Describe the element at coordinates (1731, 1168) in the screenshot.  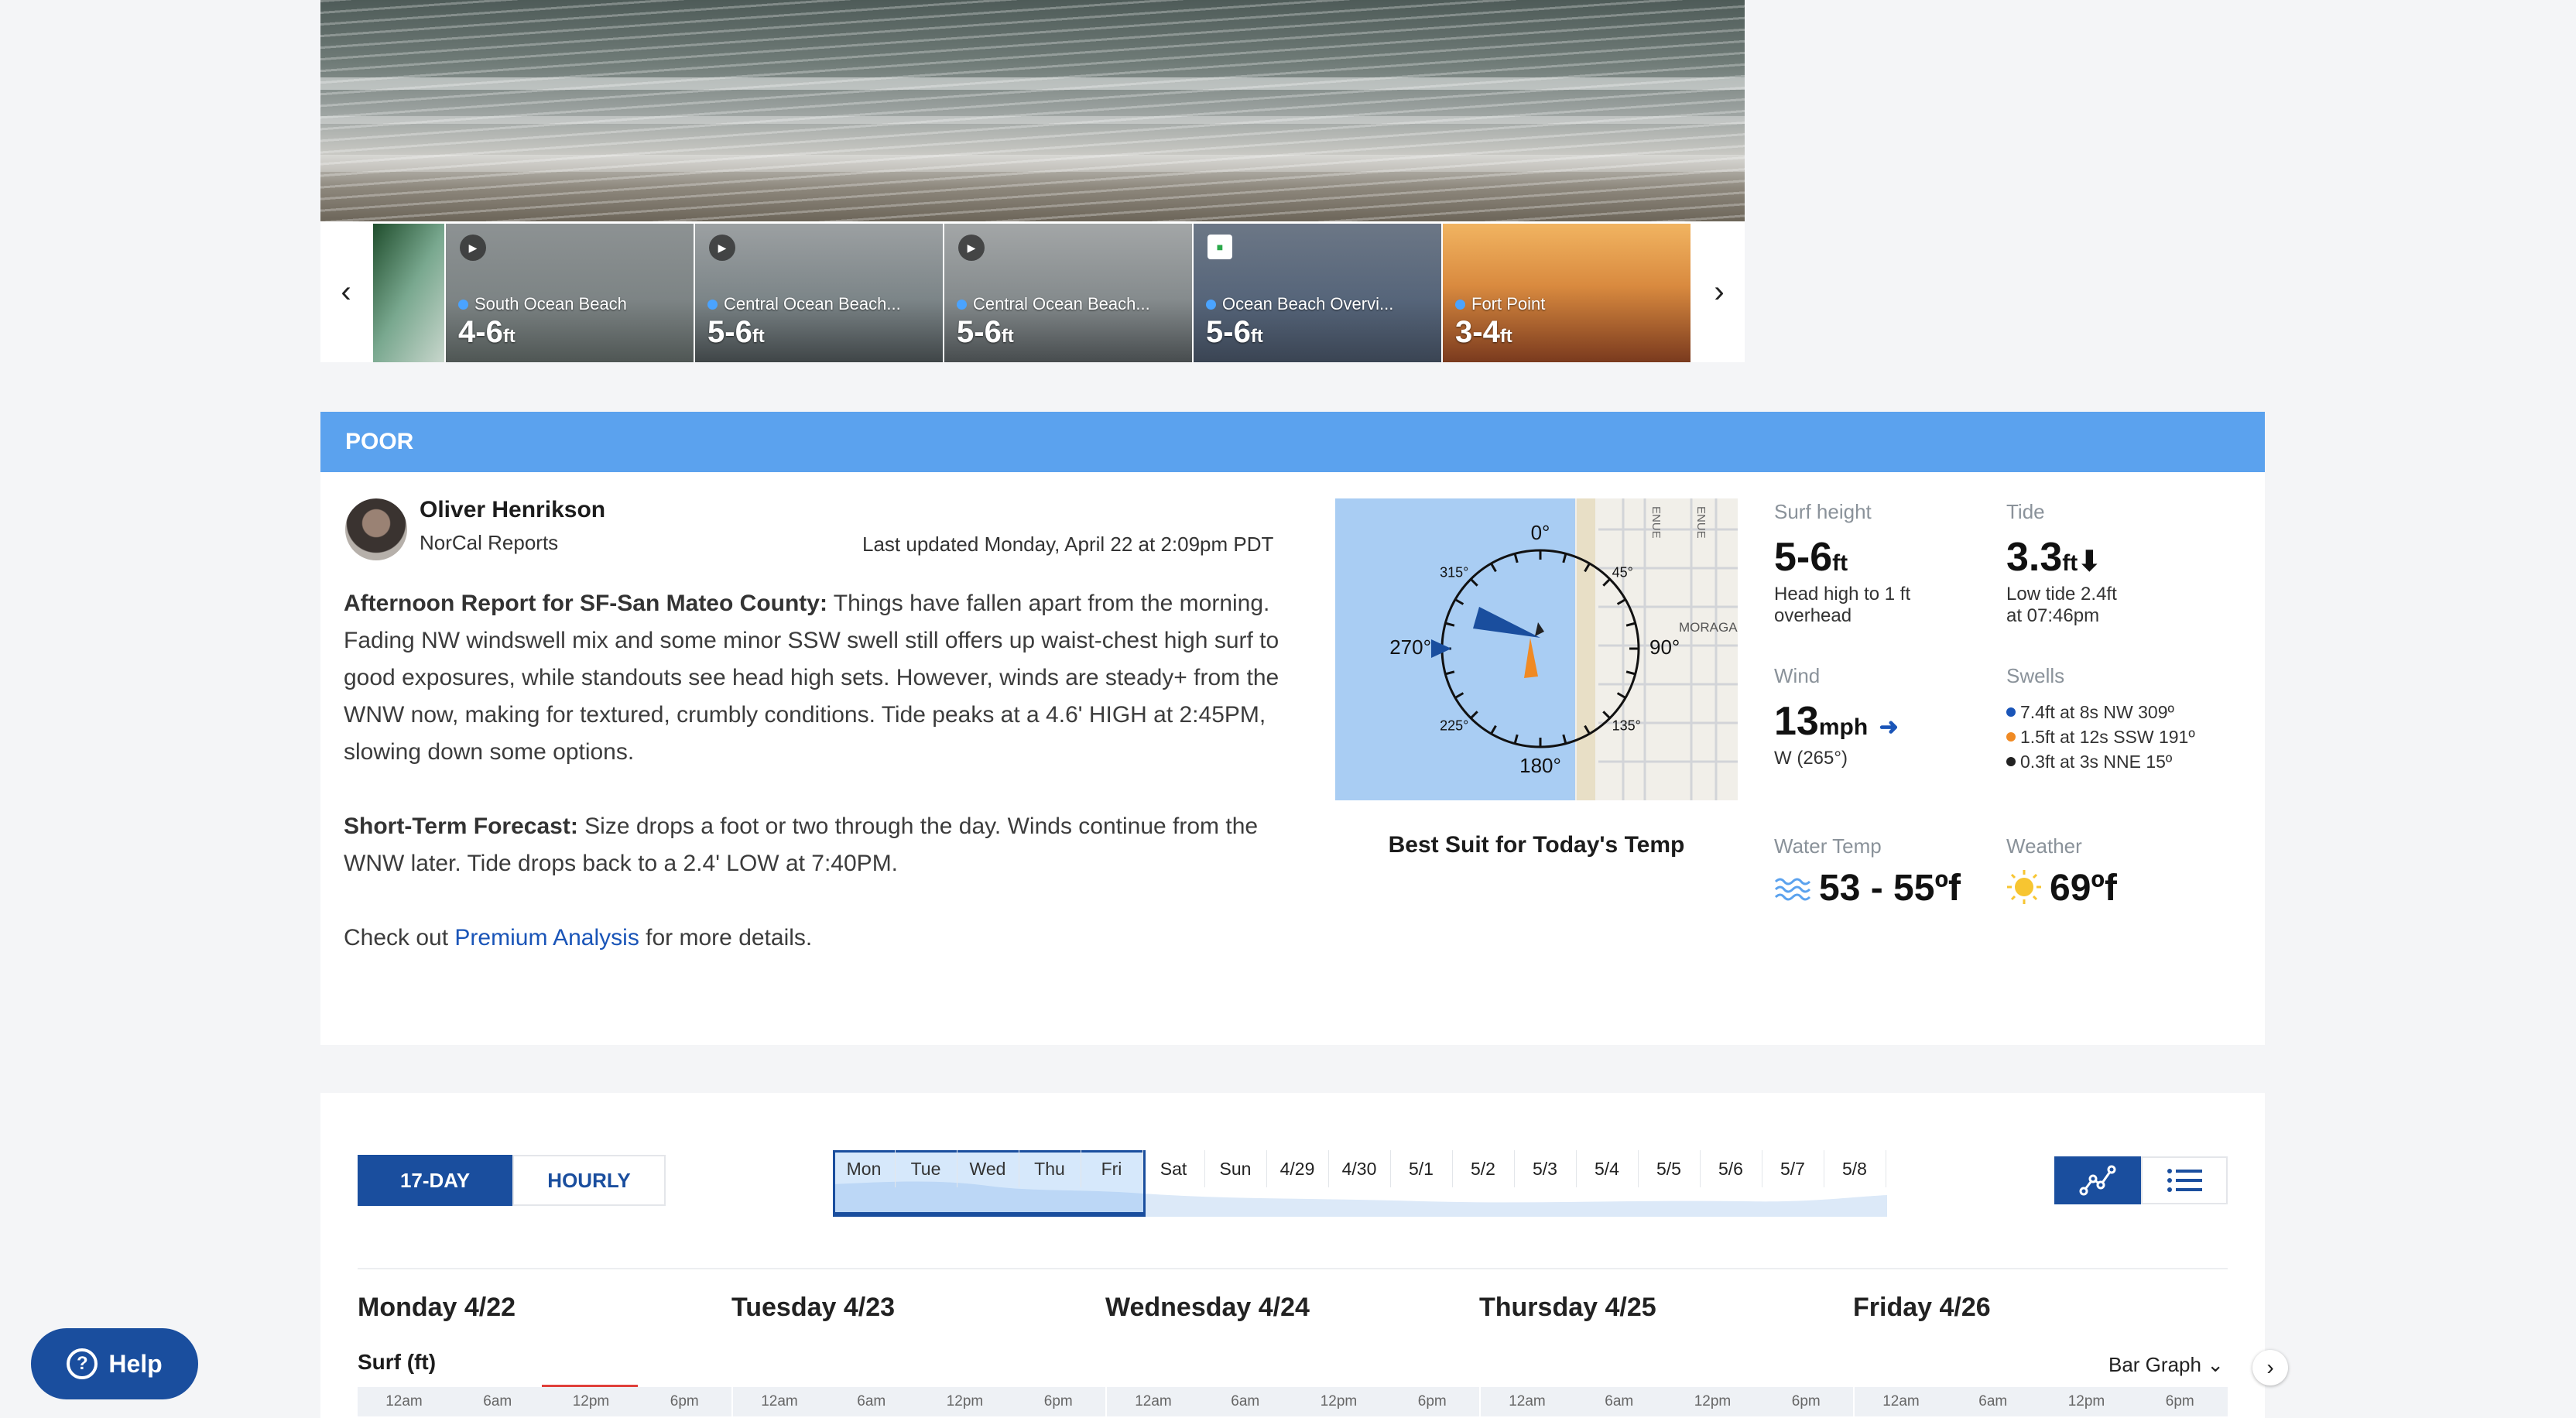
I see `day-cell: 5/6` at that location.